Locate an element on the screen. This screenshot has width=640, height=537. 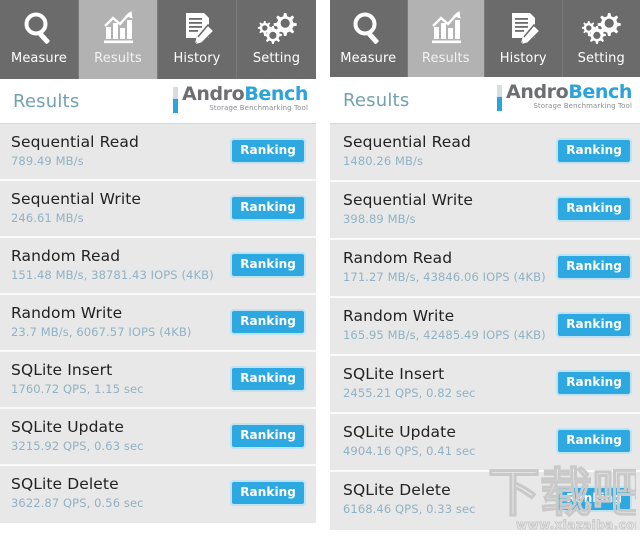
right-tab-bar: Measure Results History Setting is located at coordinates (485, 38).